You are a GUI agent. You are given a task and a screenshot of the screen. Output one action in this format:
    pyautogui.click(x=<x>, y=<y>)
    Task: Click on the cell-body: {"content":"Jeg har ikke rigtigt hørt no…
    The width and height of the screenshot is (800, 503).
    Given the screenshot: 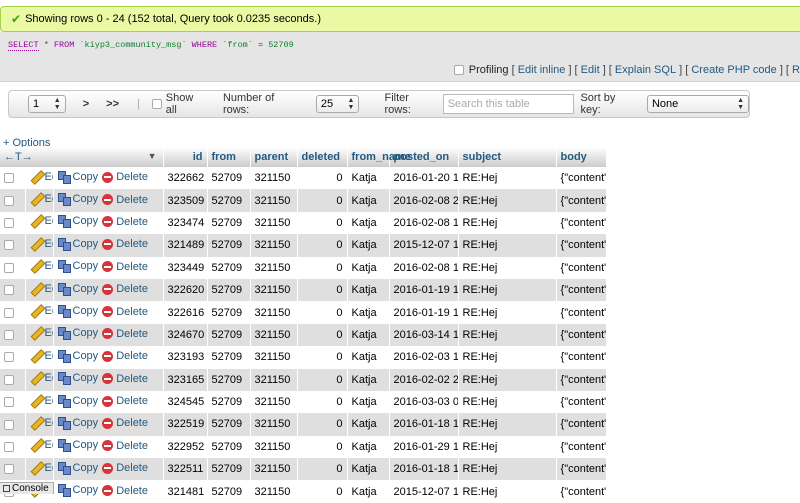 What is the action you would take?
    pyautogui.click(x=581, y=469)
    